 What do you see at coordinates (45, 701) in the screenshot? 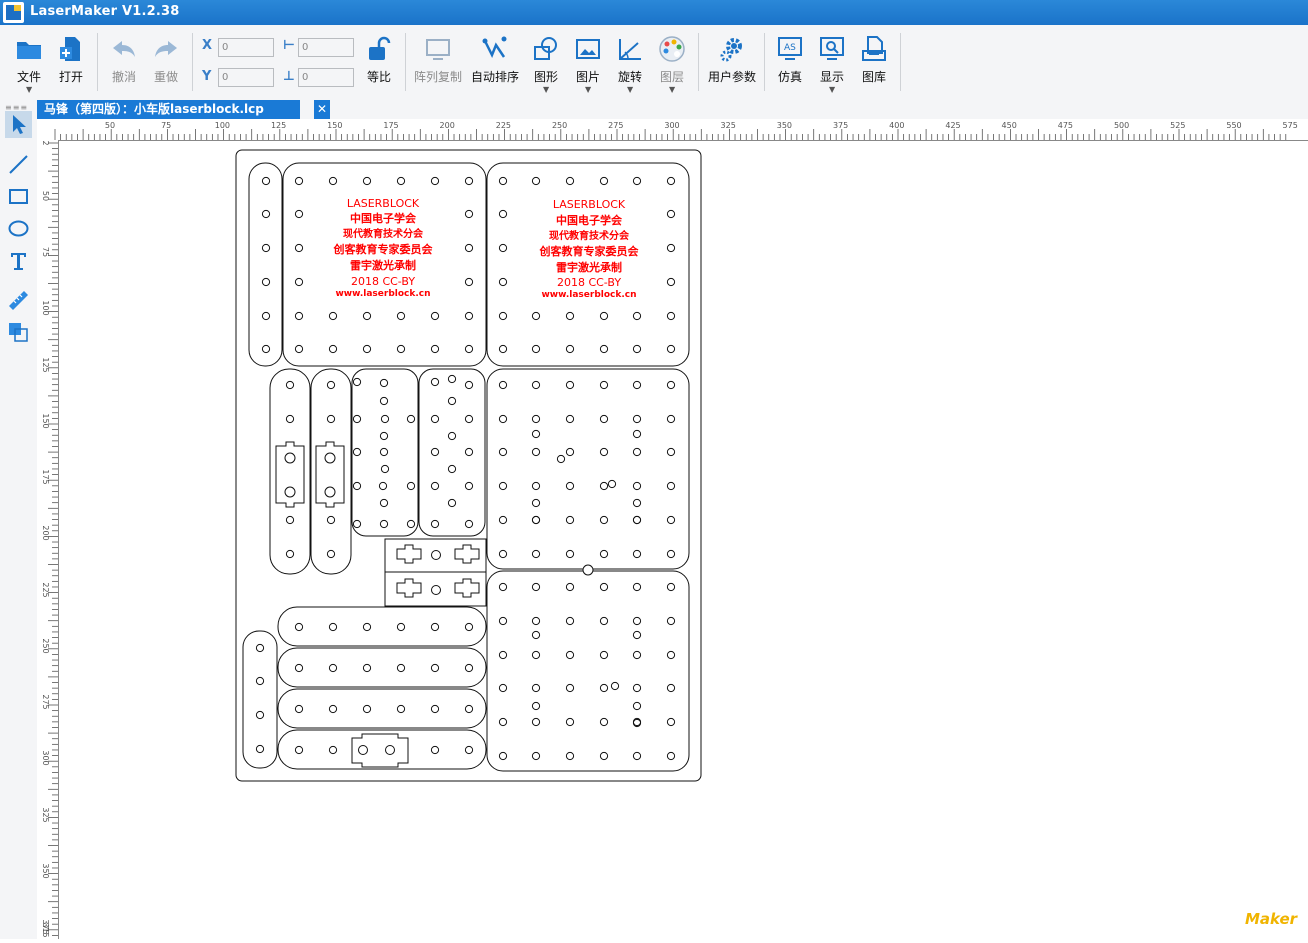
I see `ruler-tick-label: 275` at bounding box center [45, 701].